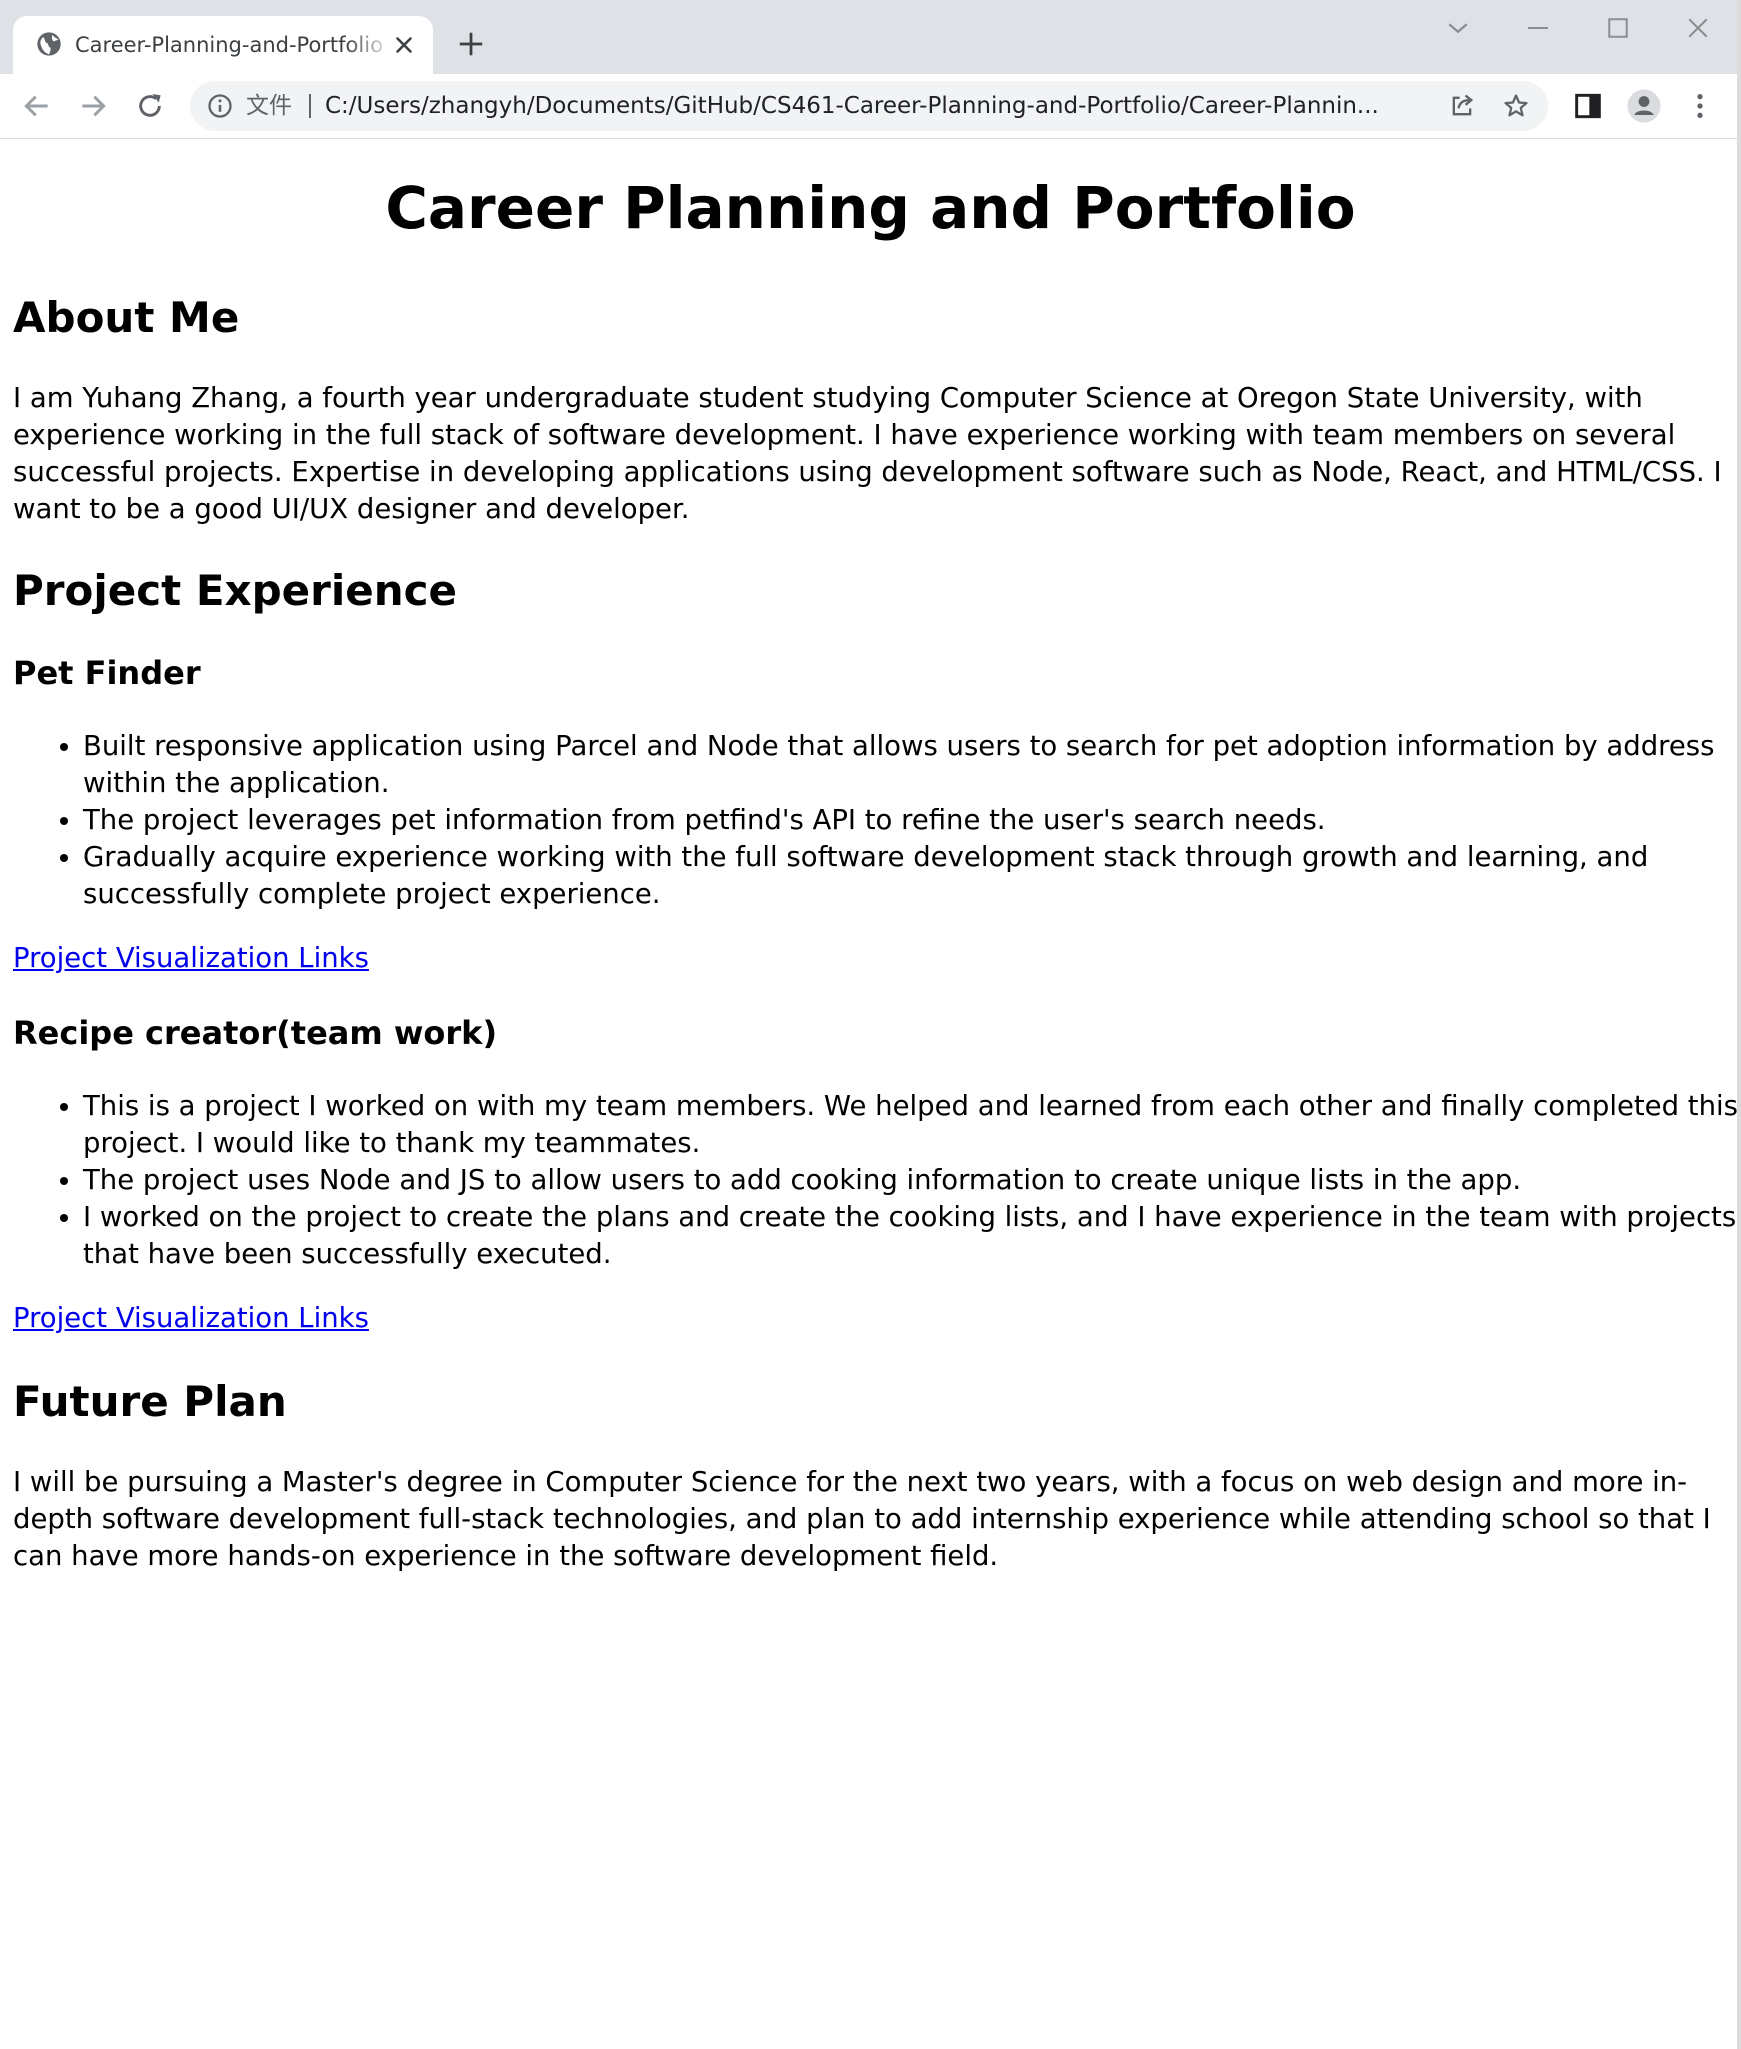 The image size is (1741, 2049). What do you see at coordinates (93, 106) in the screenshot?
I see `arrow-right-icon` at bounding box center [93, 106].